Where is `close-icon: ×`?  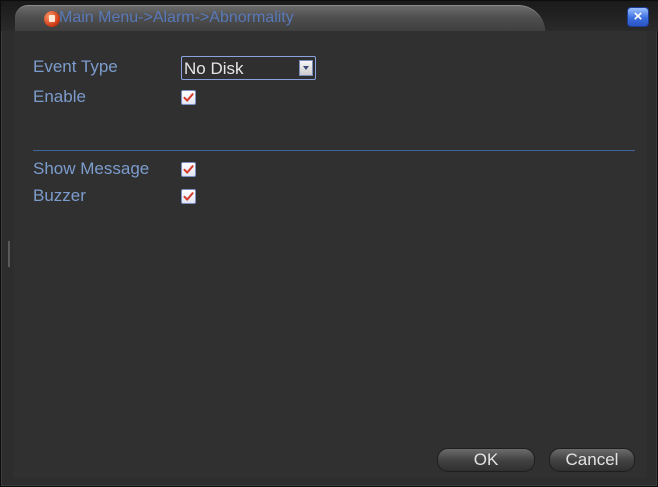
close-icon: × is located at coordinates (638, 16).